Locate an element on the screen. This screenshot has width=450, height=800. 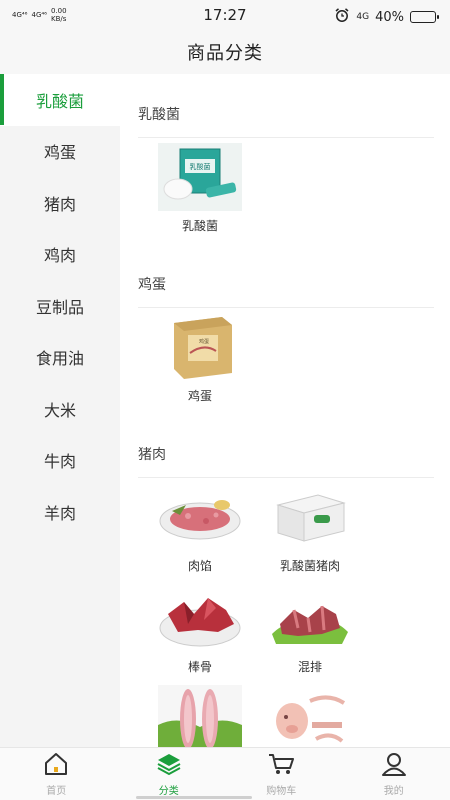
product-name: 乳酸菌 is located at coordinates (199, 226).